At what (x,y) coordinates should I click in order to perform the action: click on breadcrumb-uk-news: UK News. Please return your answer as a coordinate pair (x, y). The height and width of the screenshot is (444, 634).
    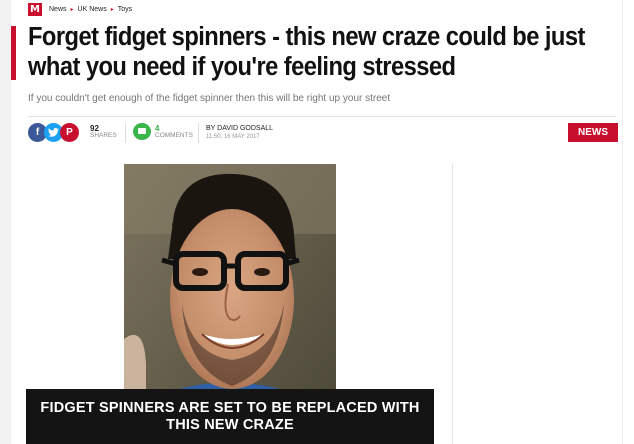
    Looking at the image, I should click on (92, 9).